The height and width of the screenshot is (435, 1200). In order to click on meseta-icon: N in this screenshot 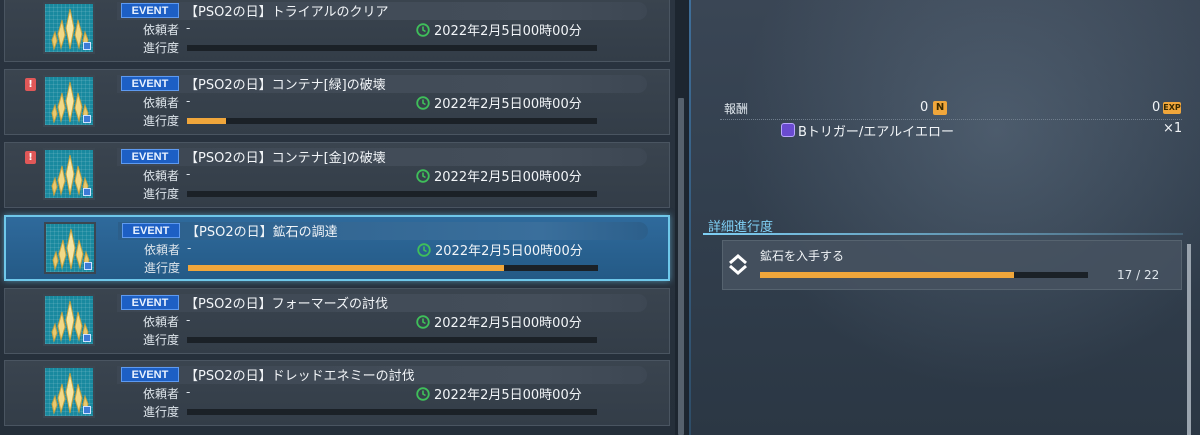, I will do `click(940, 108)`.